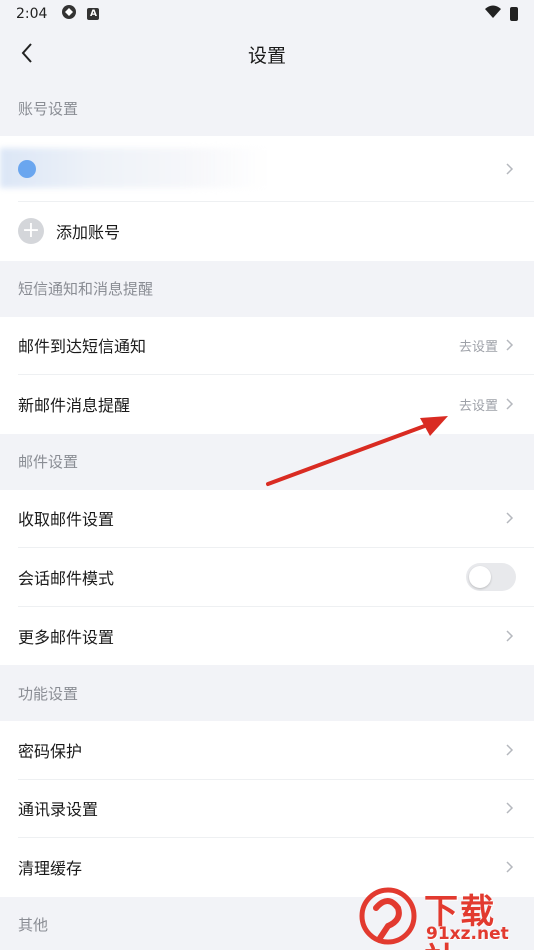  I want to click on back-button, so click(27, 53).